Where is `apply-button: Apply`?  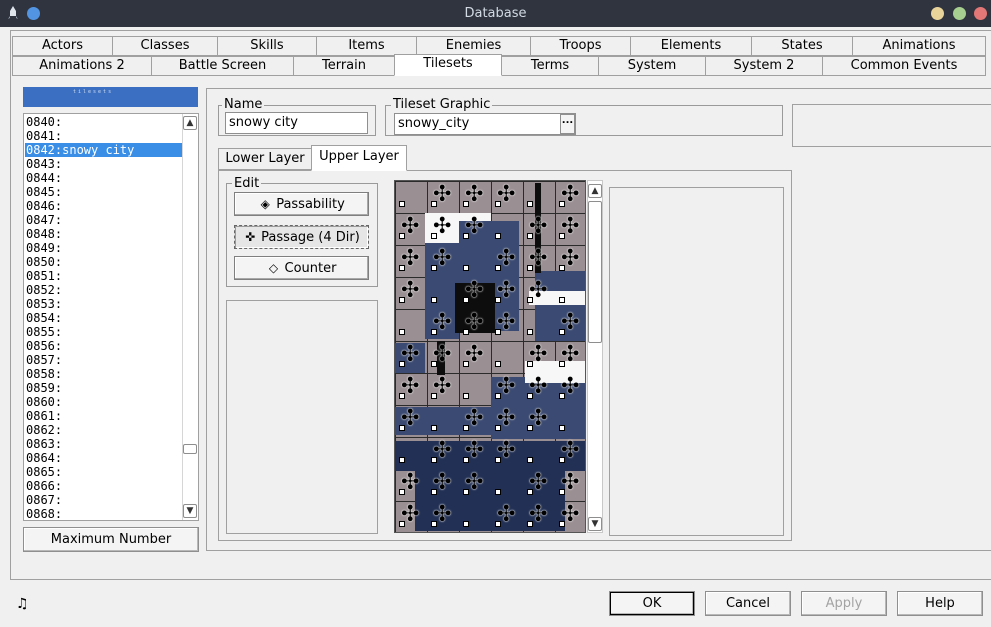
apply-button: Apply is located at coordinates (844, 603).